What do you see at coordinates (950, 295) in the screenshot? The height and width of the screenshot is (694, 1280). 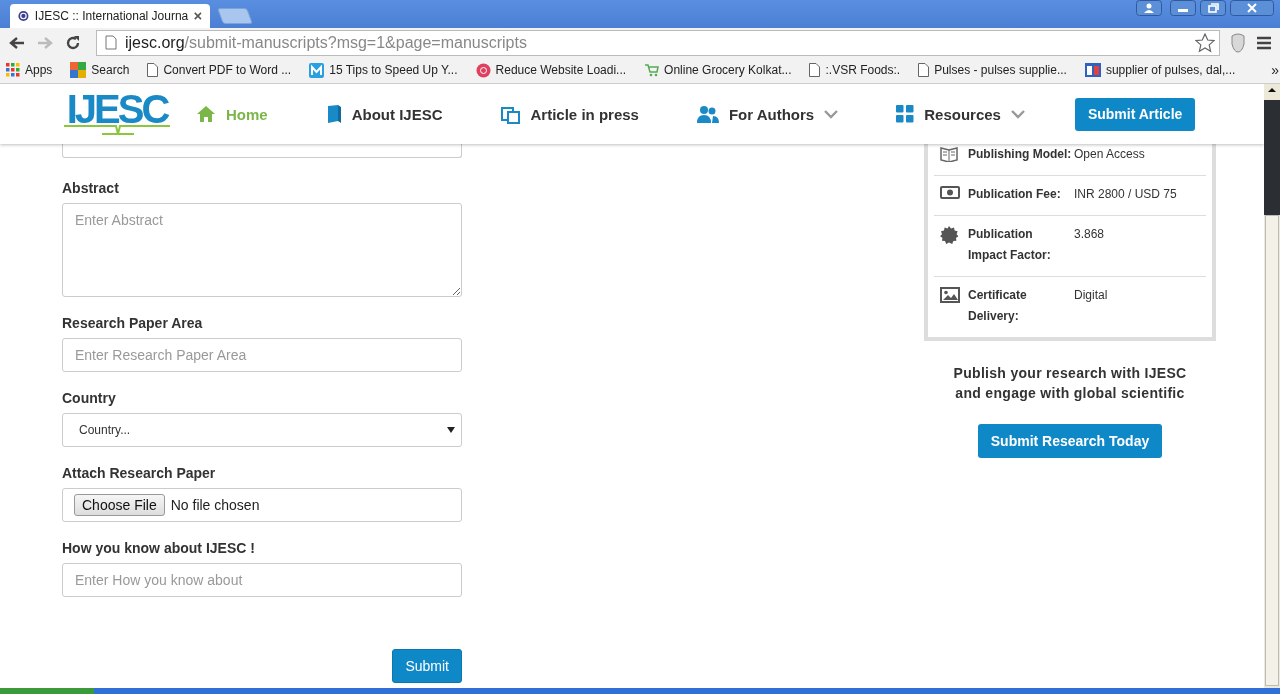 I see `image-icon` at bounding box center [950, 295].